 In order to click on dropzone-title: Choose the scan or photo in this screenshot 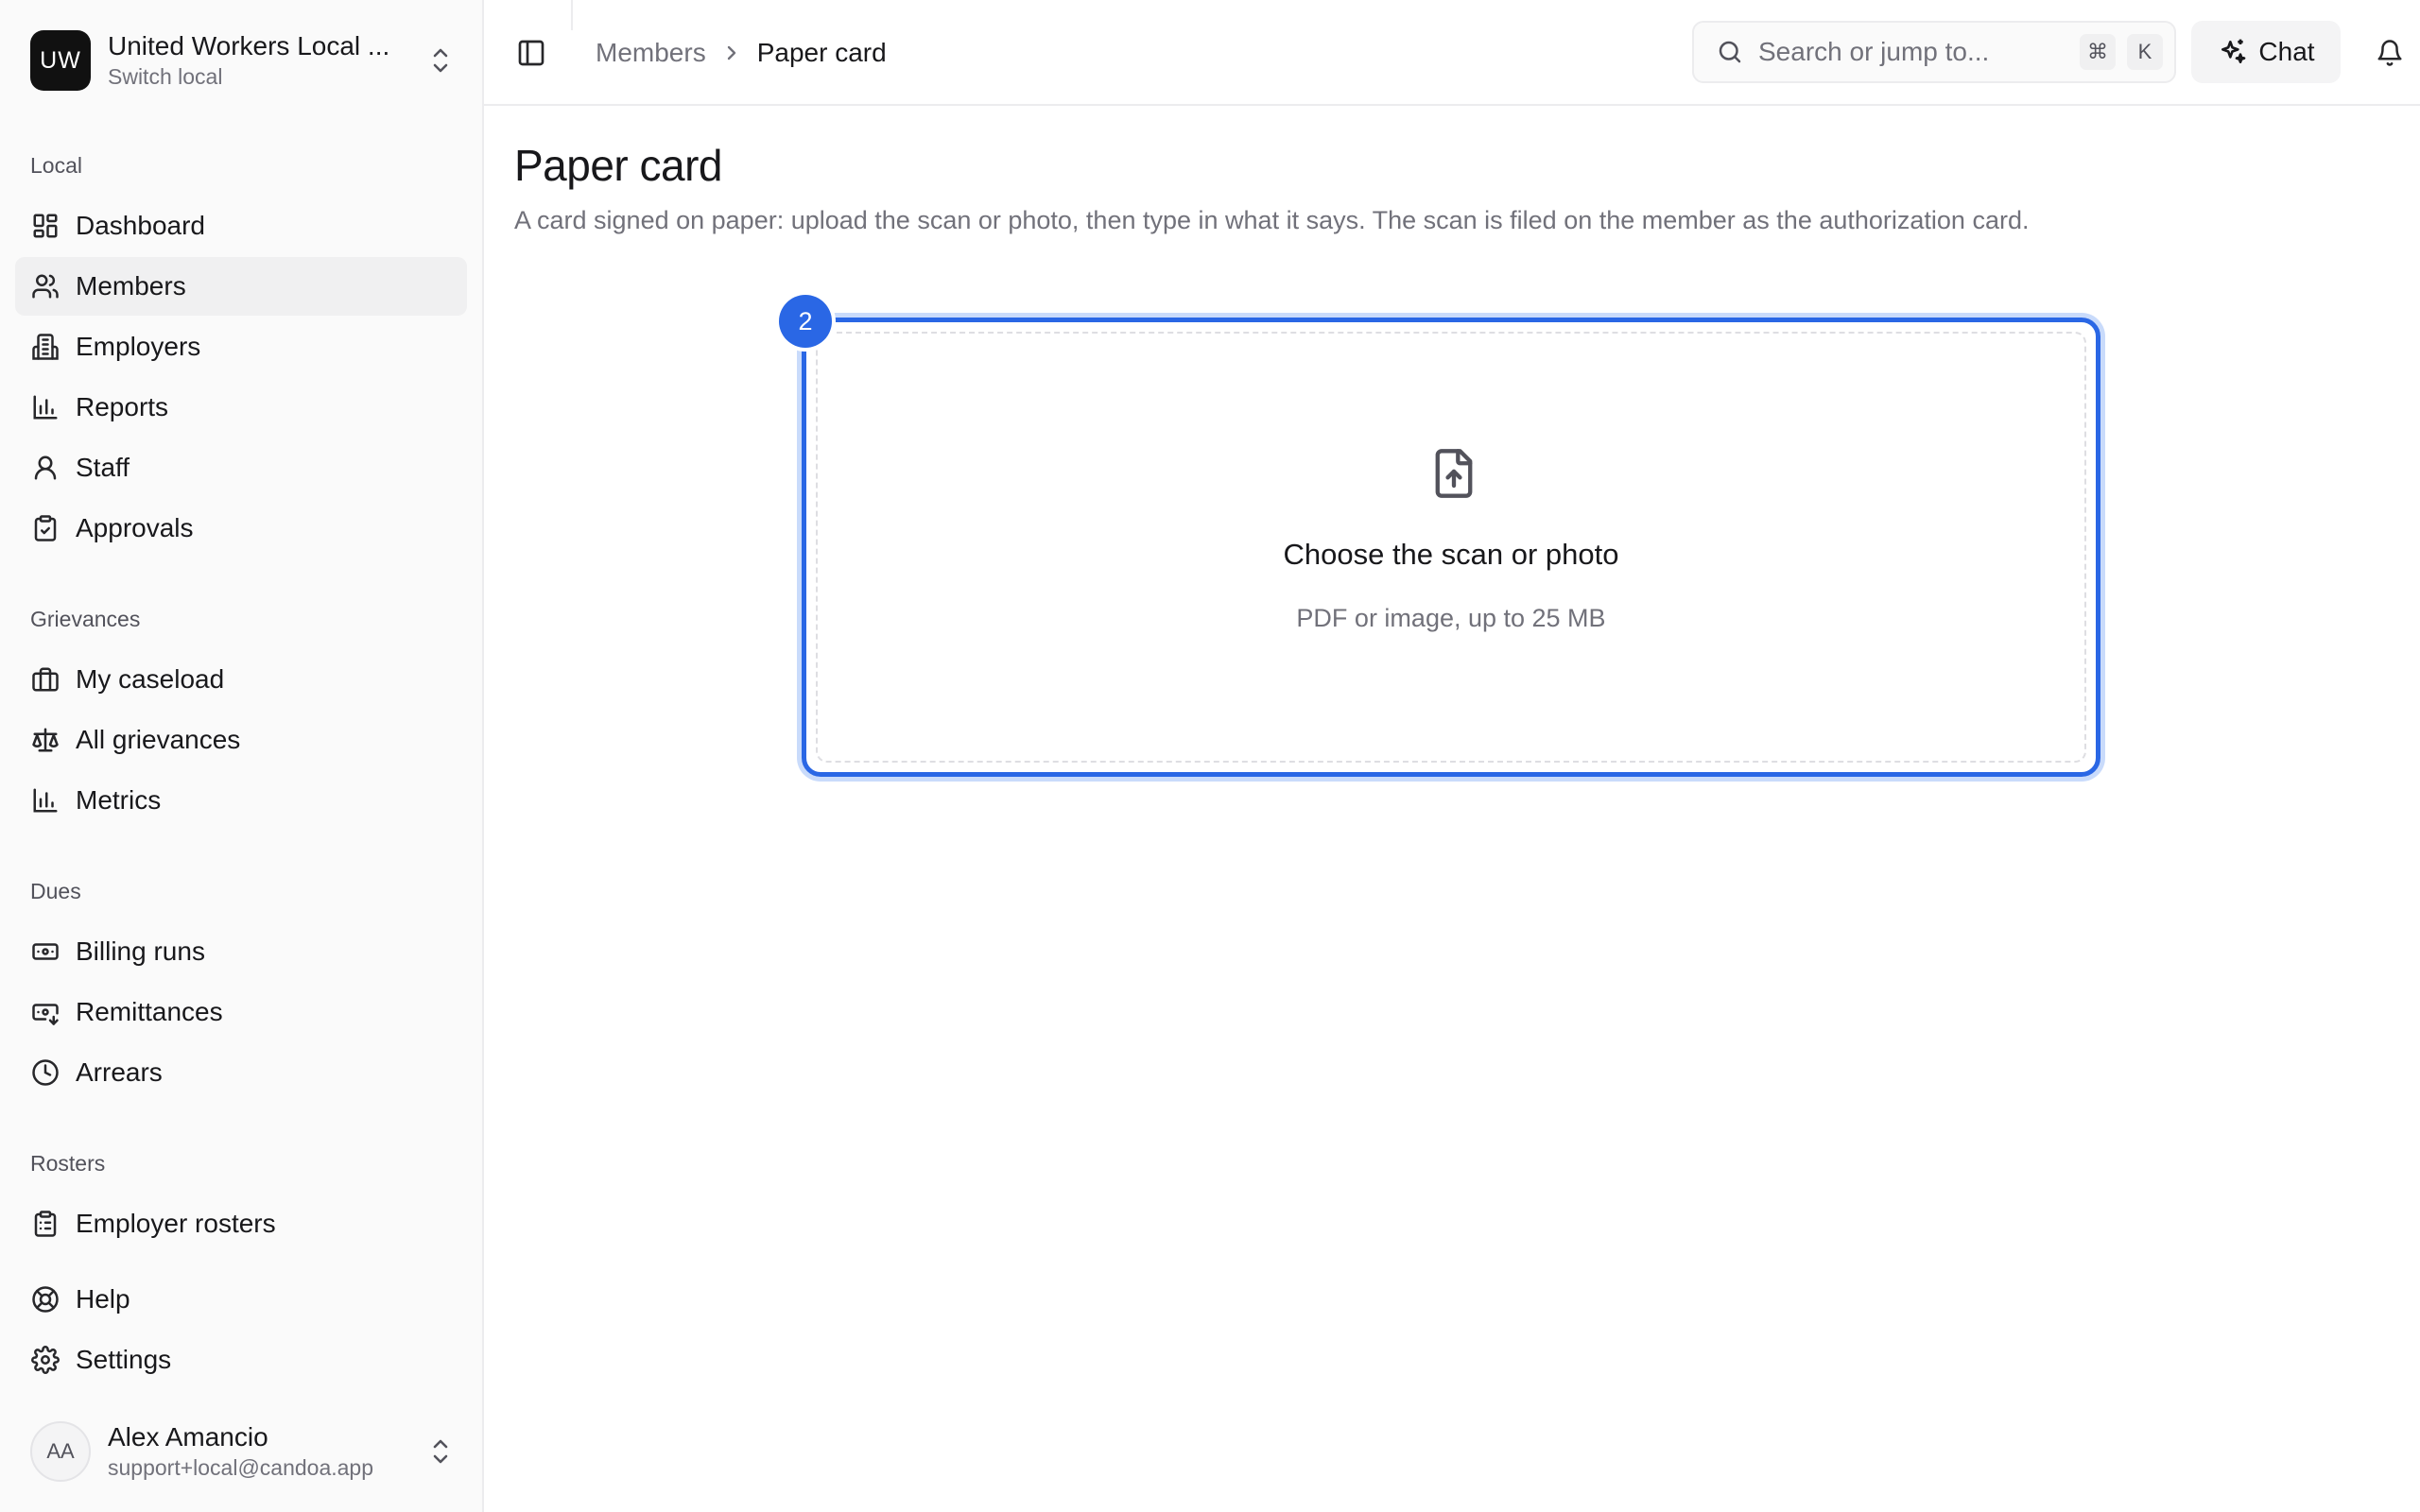, I will do `click(1451, 554)`.